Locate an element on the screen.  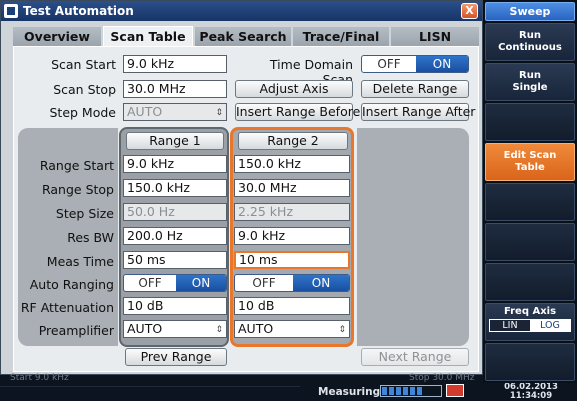
tab-overview: Overview is located at coordinates (57, 37).